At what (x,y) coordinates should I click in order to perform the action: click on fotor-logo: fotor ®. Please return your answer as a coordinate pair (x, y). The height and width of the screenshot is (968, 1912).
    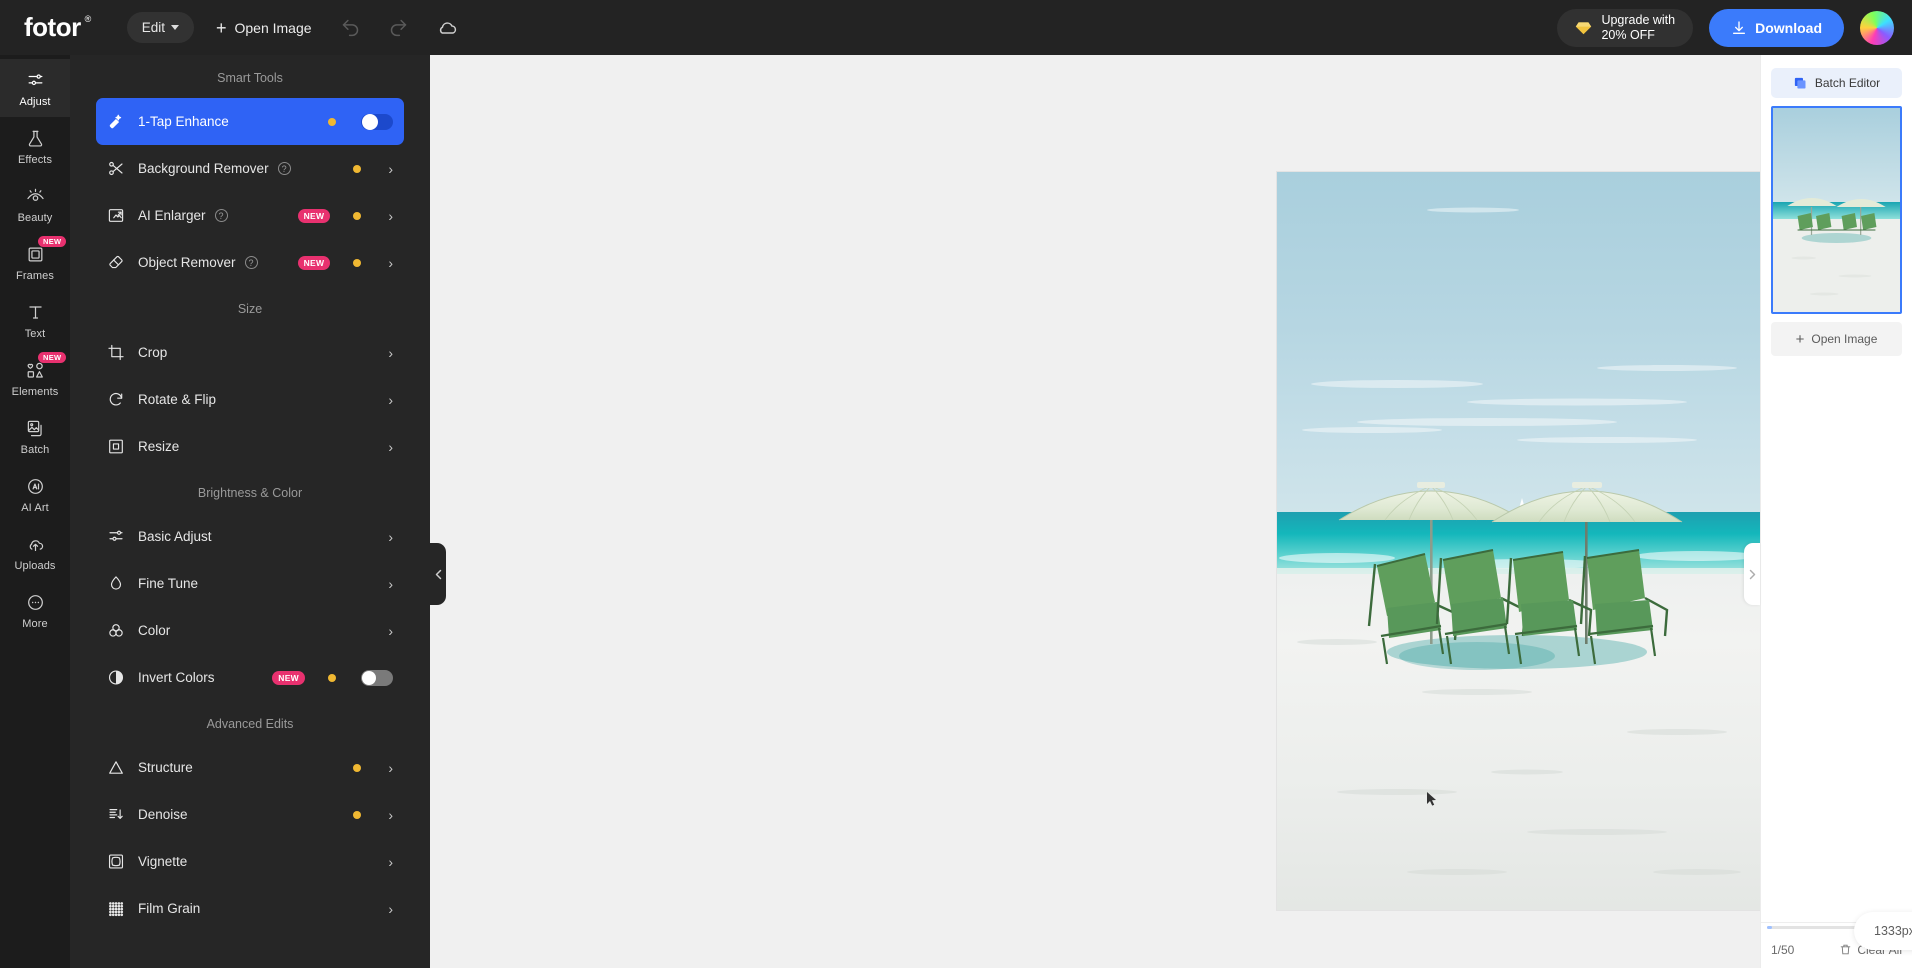
    Looking at the image, I should click on (57, 27).